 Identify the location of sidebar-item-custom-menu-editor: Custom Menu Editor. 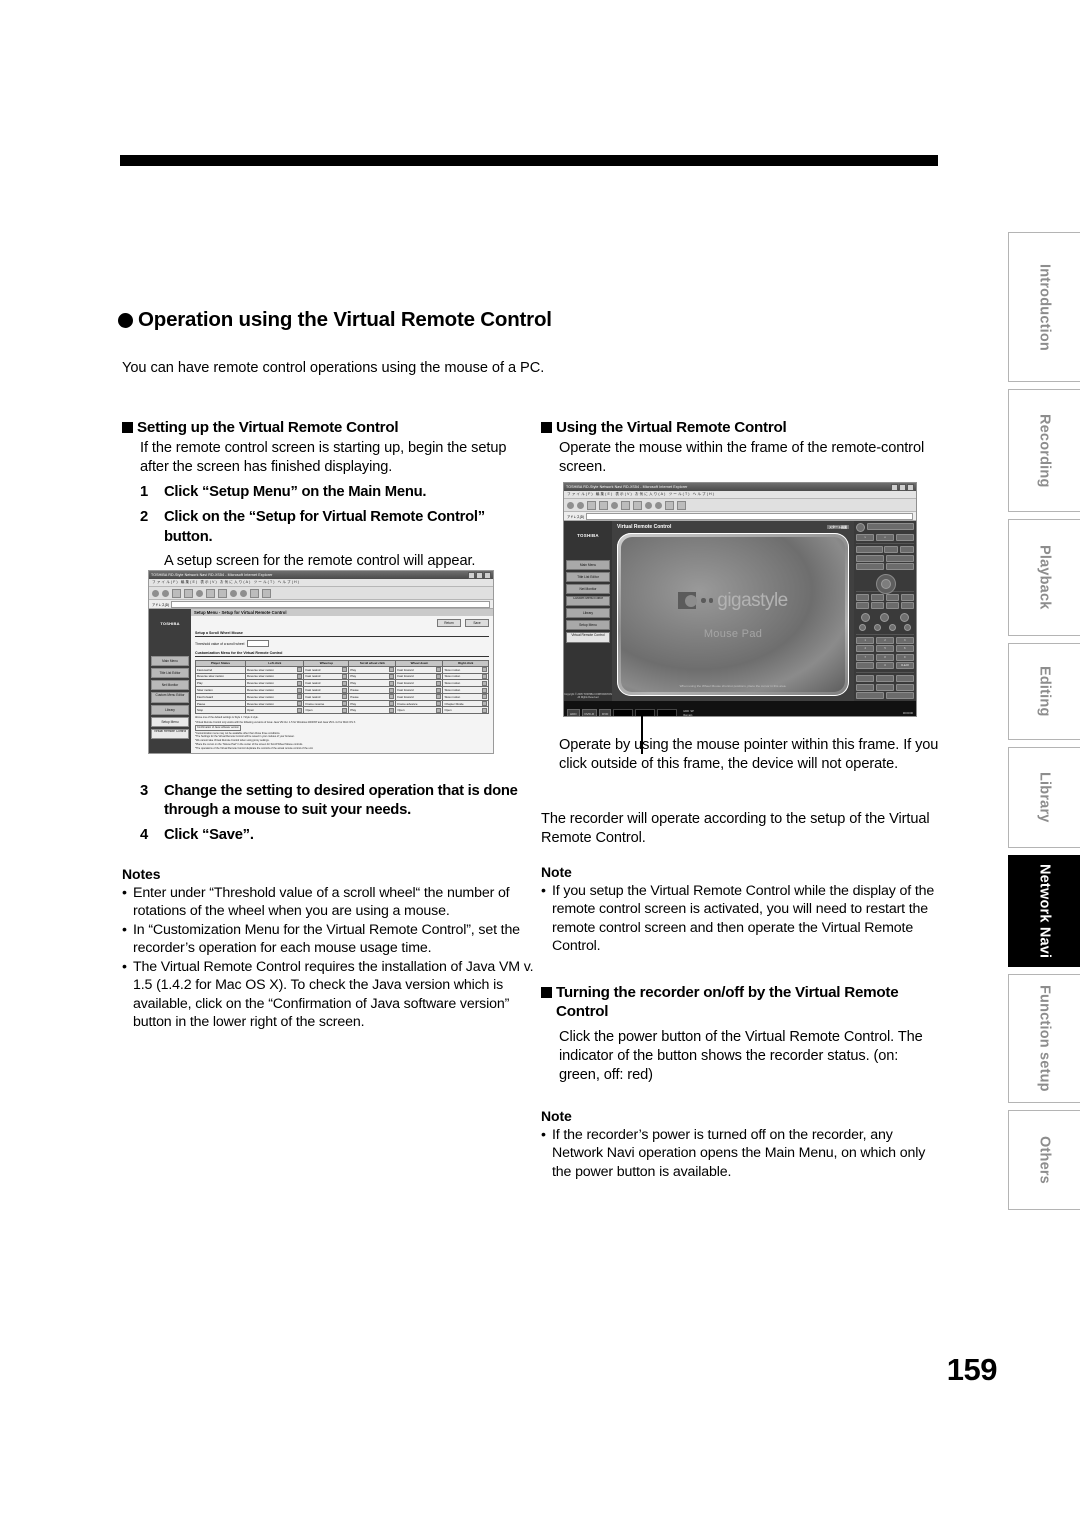
(170, 697).